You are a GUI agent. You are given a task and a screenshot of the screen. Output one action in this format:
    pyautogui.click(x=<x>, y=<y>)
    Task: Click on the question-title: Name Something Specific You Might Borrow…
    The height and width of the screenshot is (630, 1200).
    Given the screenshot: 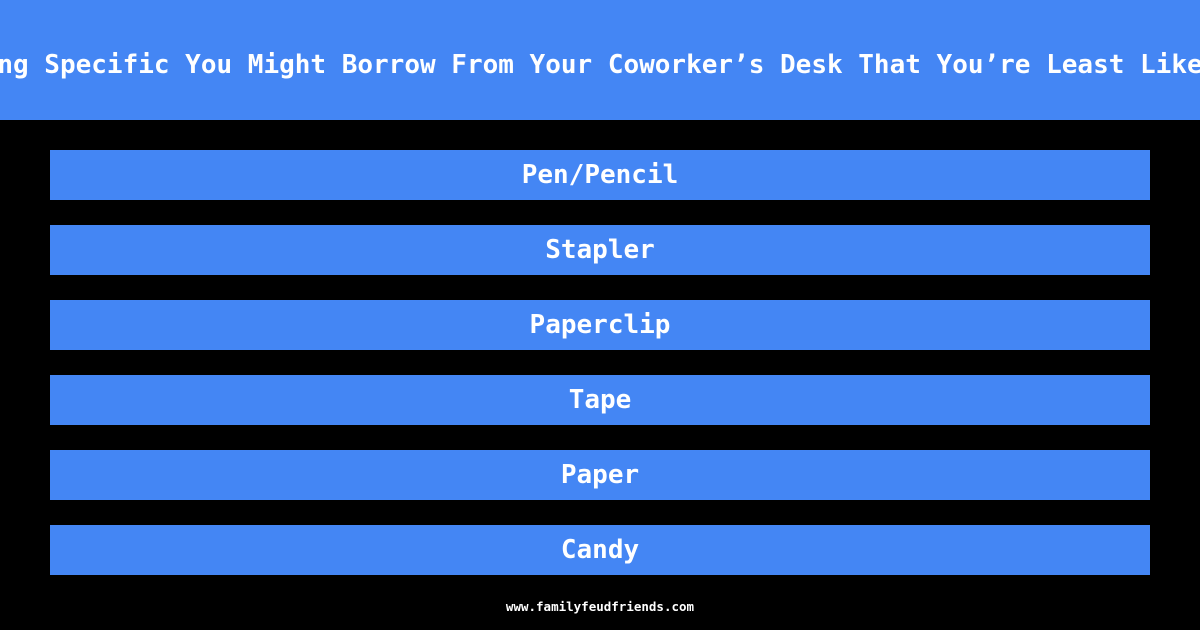 What is the action you would take?
    pyautogui.click(x=600, y=65)
    